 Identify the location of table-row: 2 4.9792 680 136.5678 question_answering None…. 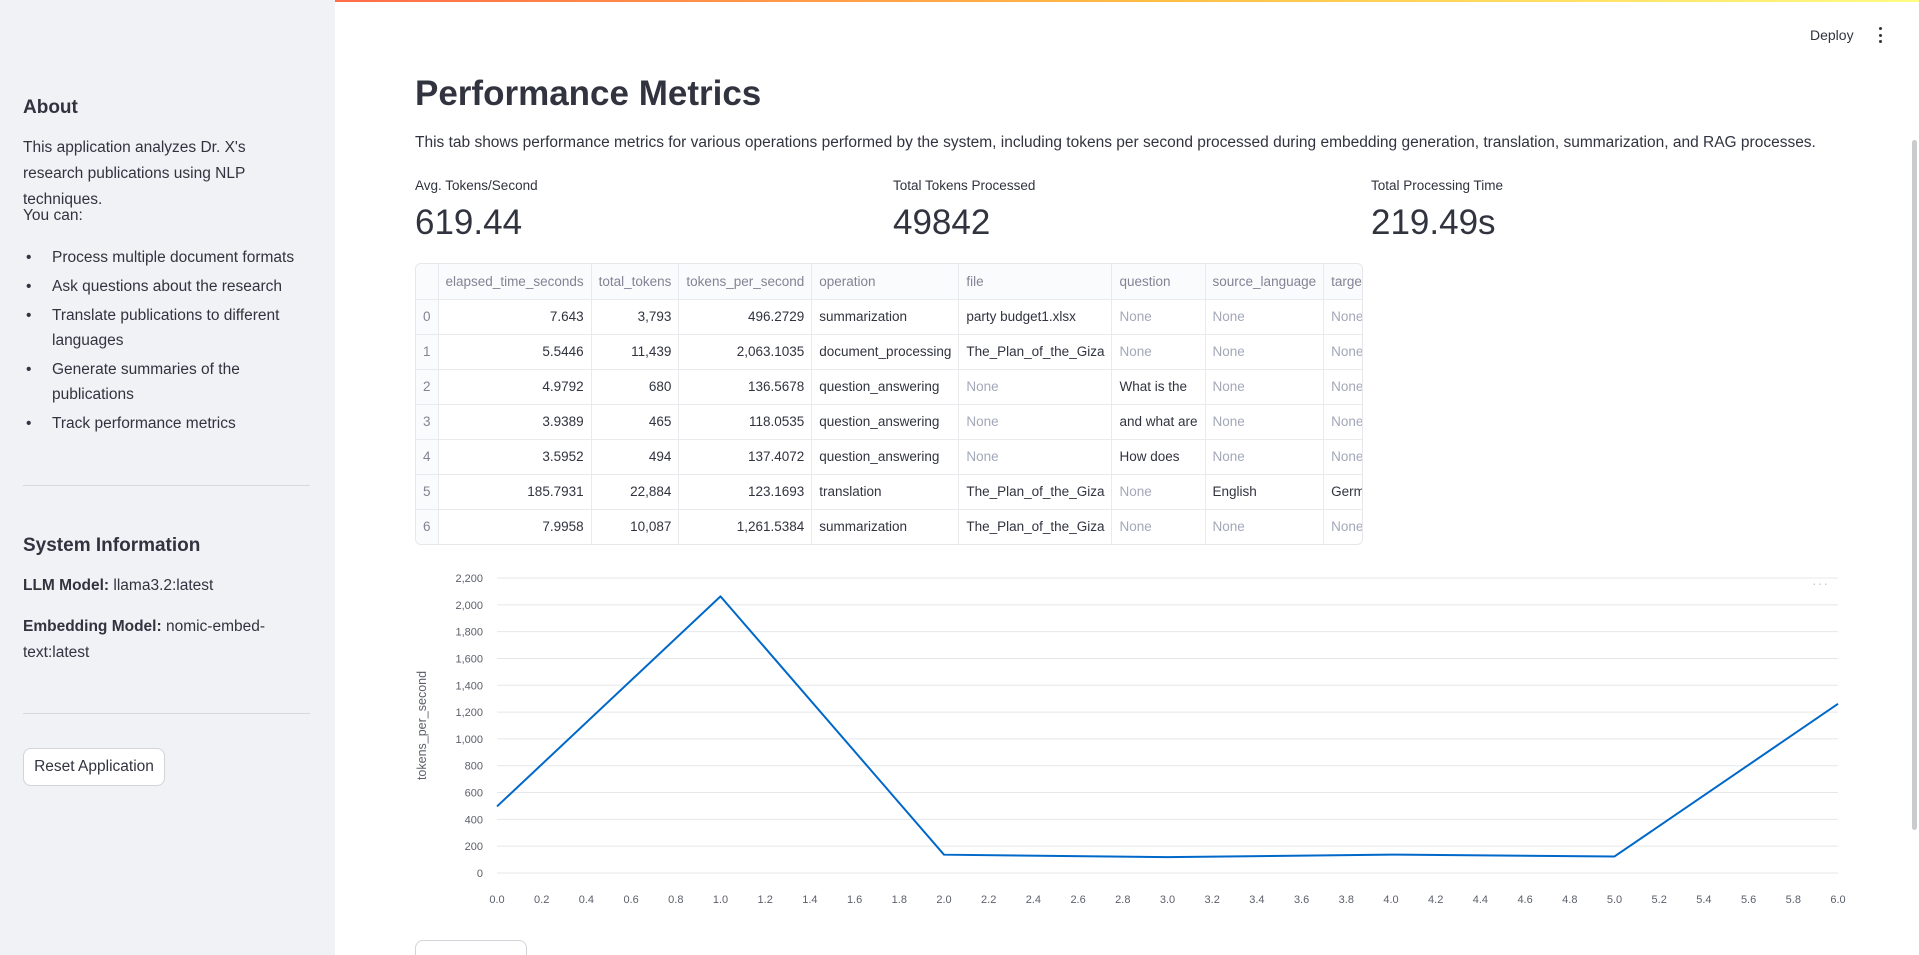
(889, 387).